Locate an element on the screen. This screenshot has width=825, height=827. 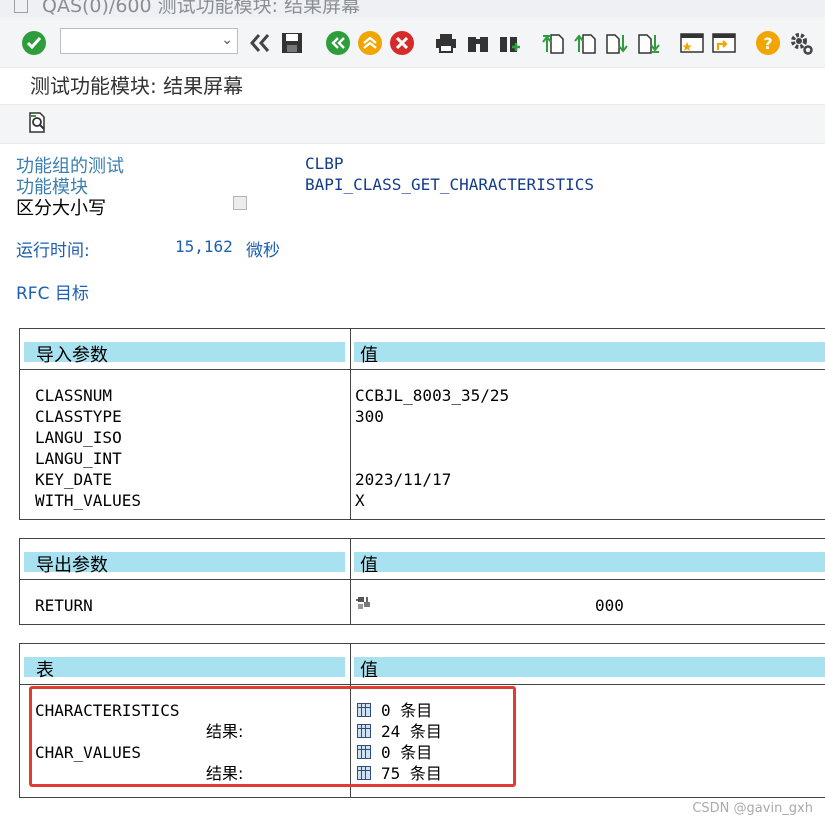
tables-header-name: 表 is located at coordinates (184, 669).